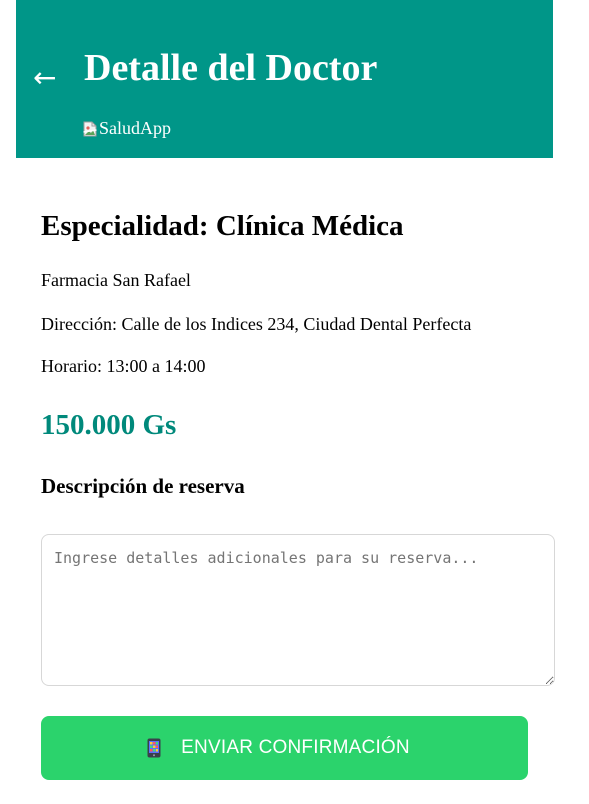 This screenshot has height=804, width=589. I want to click on back-button: ←, so click(44, 78).